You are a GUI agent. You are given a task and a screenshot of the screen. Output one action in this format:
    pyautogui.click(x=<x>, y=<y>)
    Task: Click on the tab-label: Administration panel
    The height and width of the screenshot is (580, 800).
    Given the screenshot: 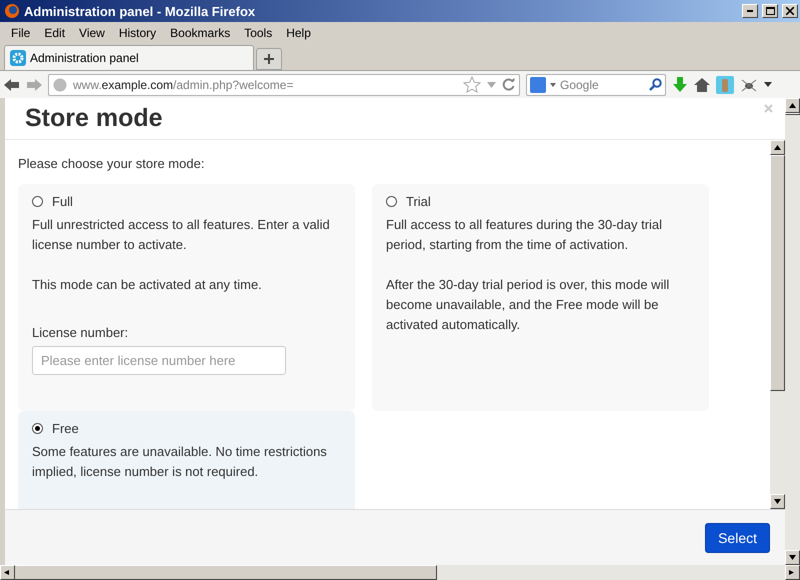 What is the action you would take?
    pyautogui.click(x=84, y=58)
    